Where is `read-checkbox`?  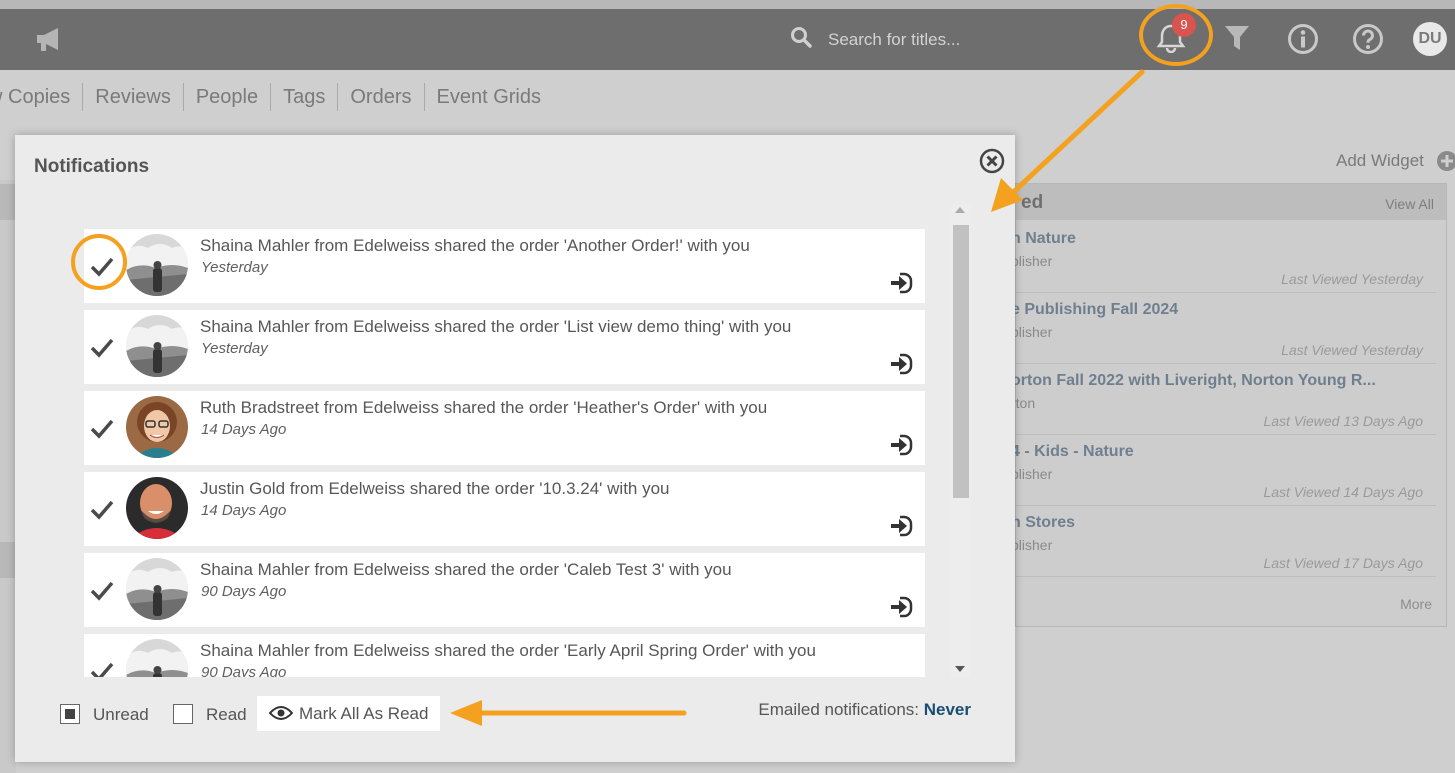 read-checkbox is located at coordinates (183, 714).